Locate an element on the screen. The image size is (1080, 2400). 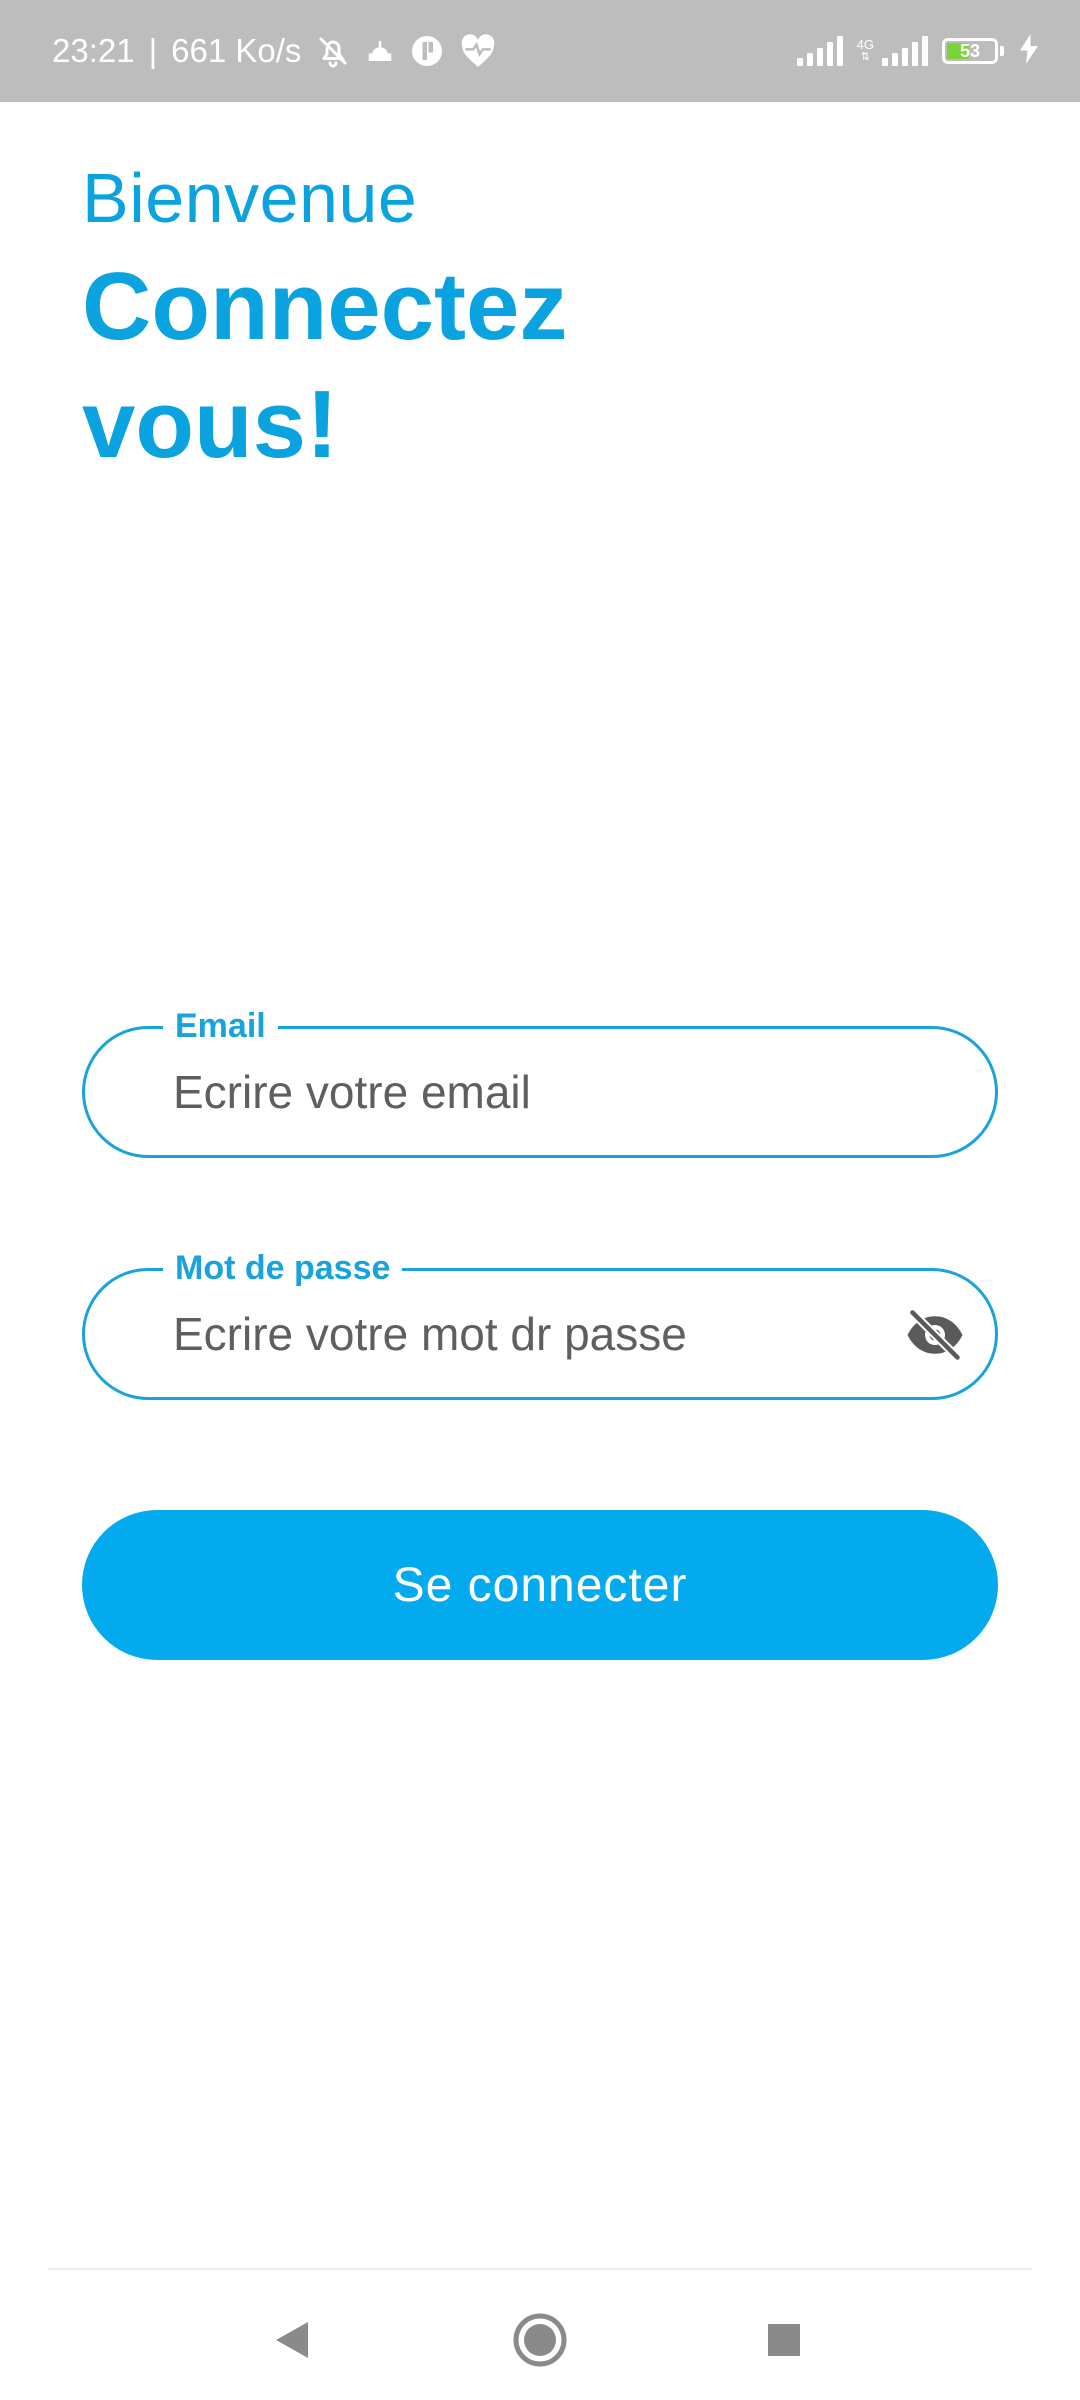
email-field: Email is located at coordinates (540, 1080).